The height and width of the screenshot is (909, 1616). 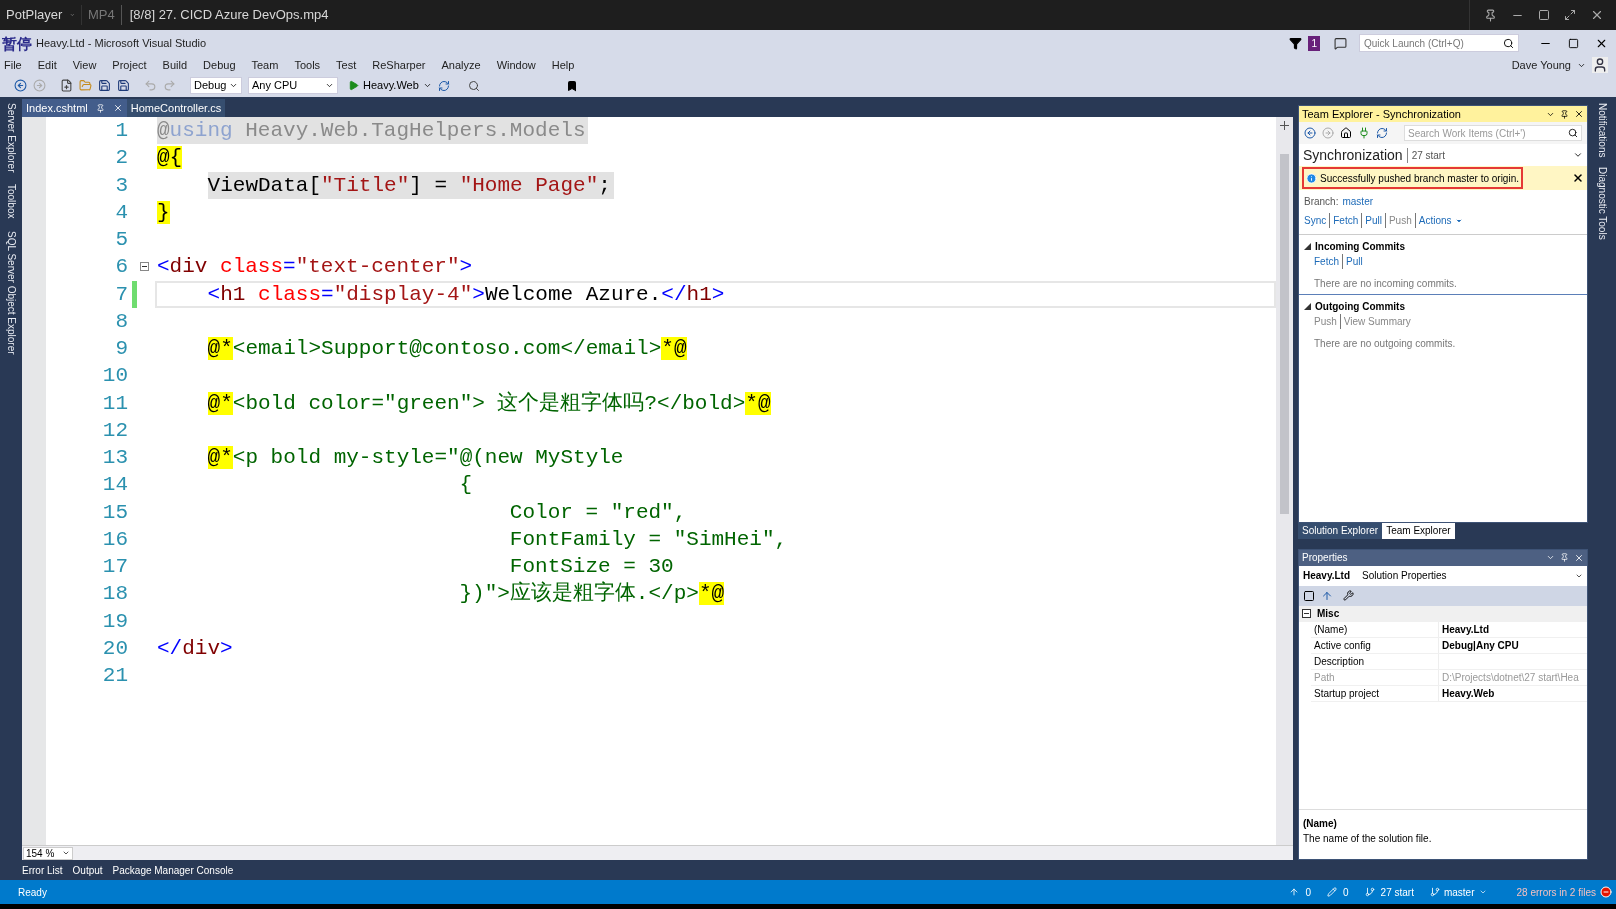 What do you see at coordinates (516, 65) in the screenshot?
I see `menu-item: Window` at bounding box center [516, 65].